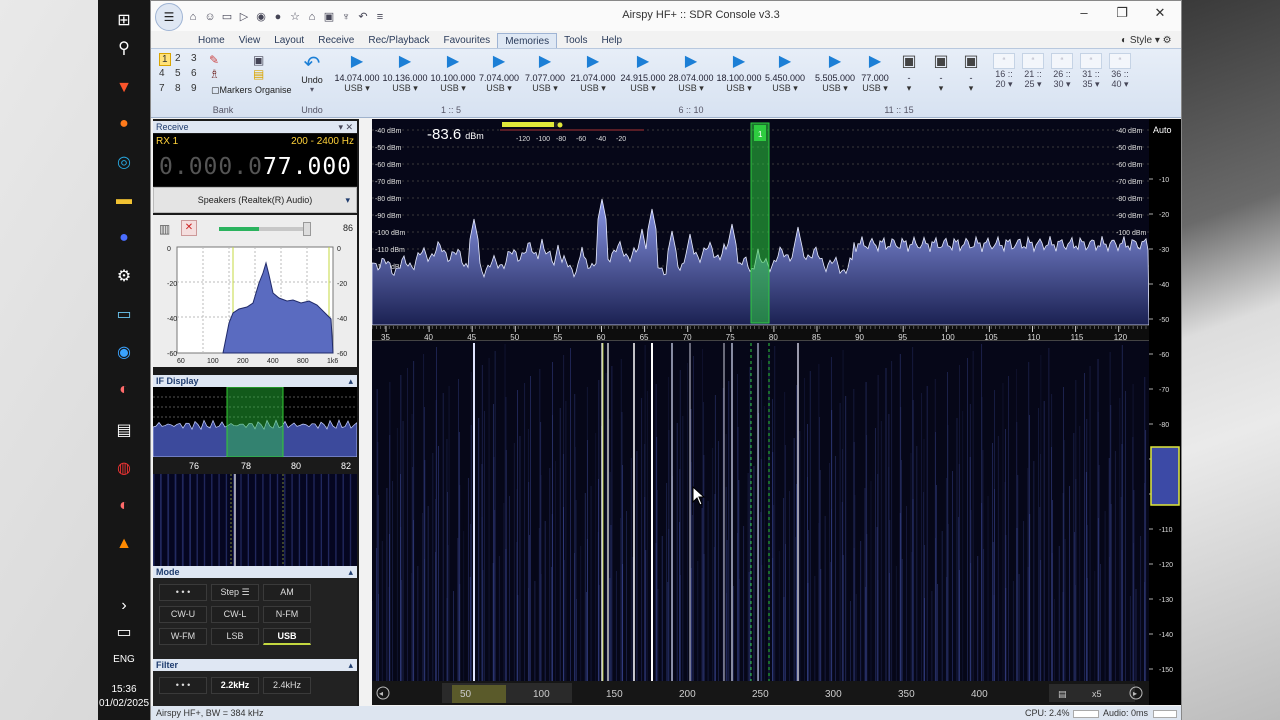 The width and height of the screenshot is (1280, 720). What do you see at coordinates (643, 73) in the screenshot?
I see `memory-slot: ▶ 24.915.000 USB ▾` at bounding box center [643, 73].